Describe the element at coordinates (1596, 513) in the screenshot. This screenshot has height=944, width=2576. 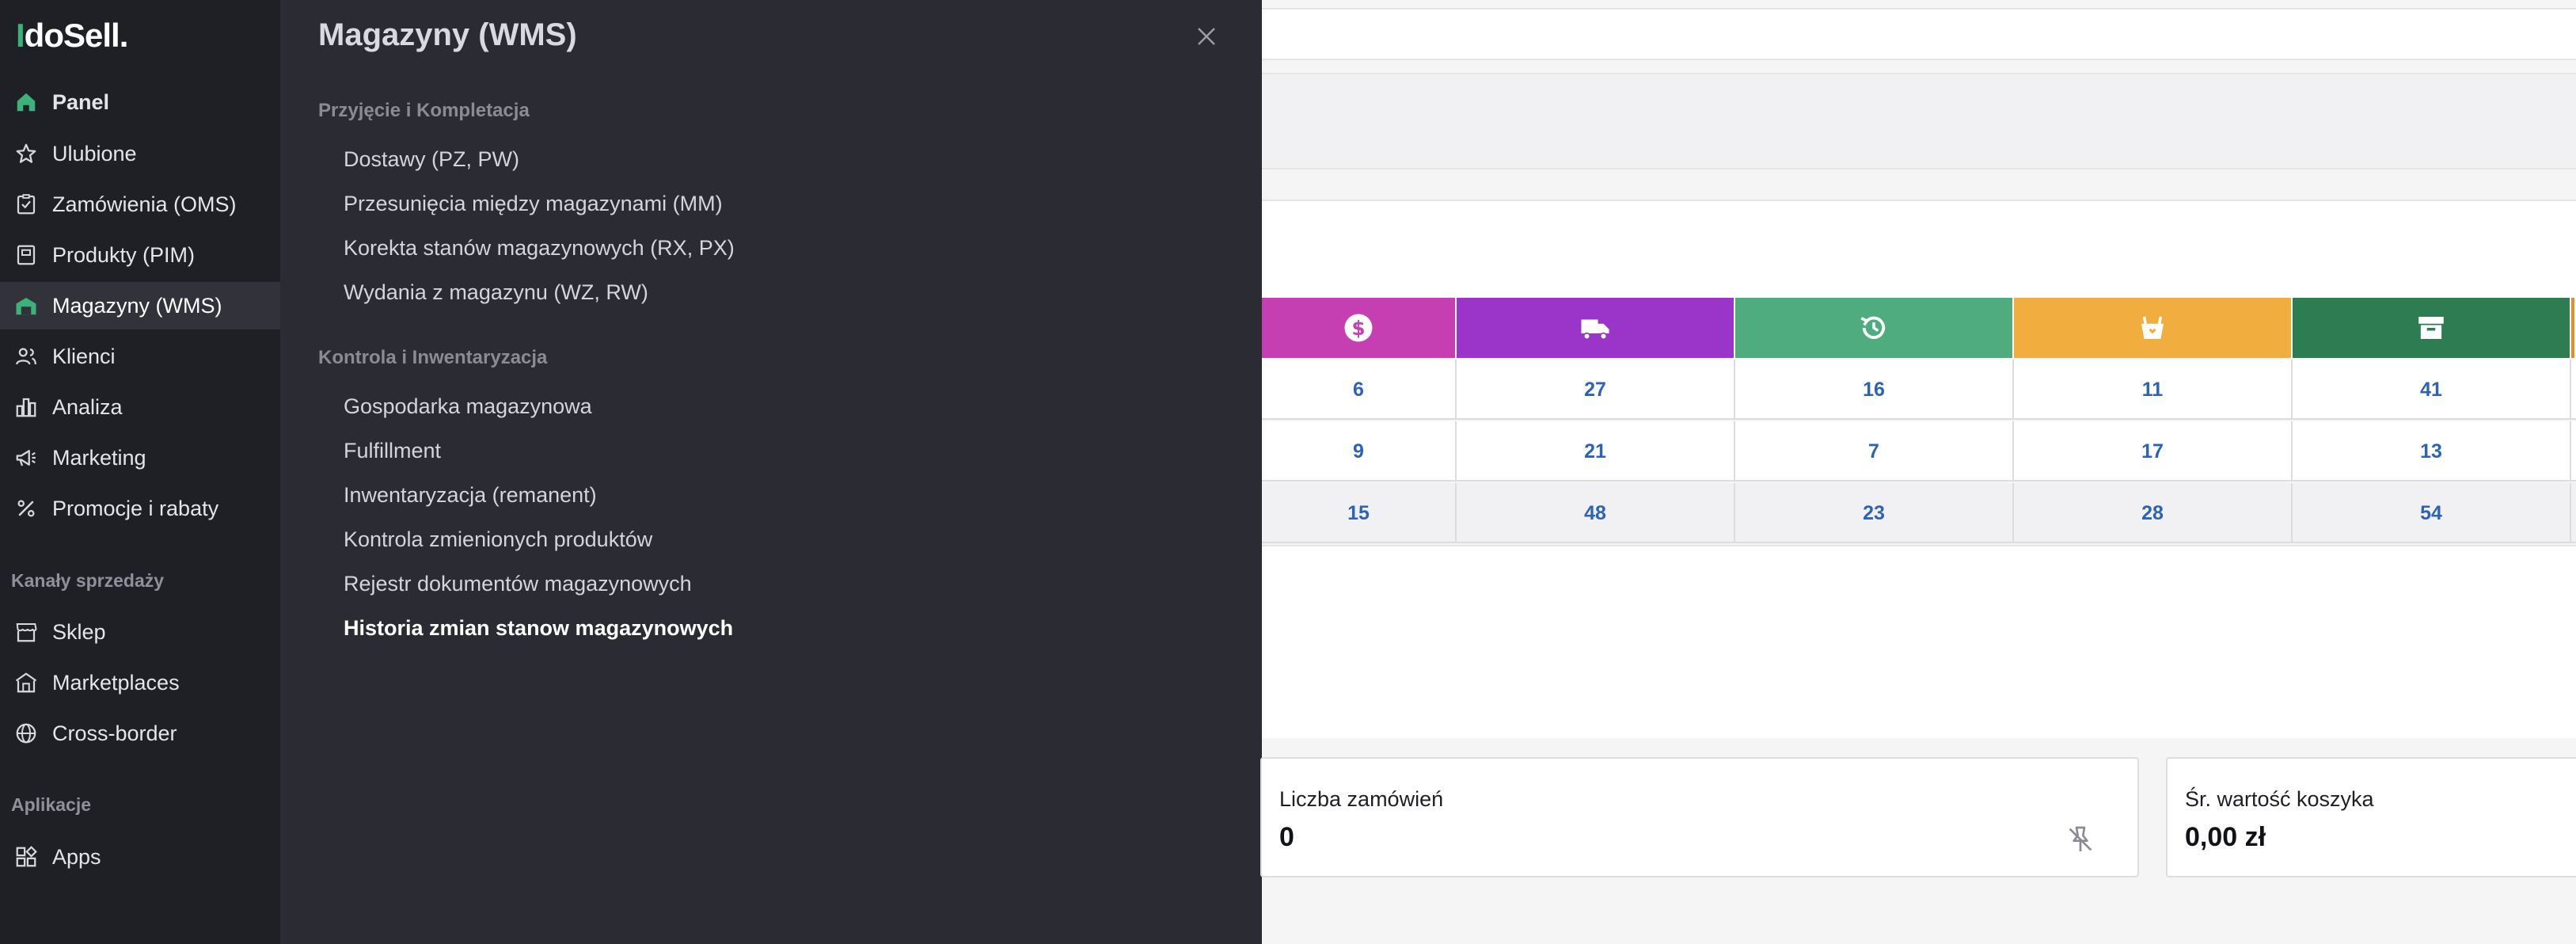
I see `table-cell: 48` at that location.